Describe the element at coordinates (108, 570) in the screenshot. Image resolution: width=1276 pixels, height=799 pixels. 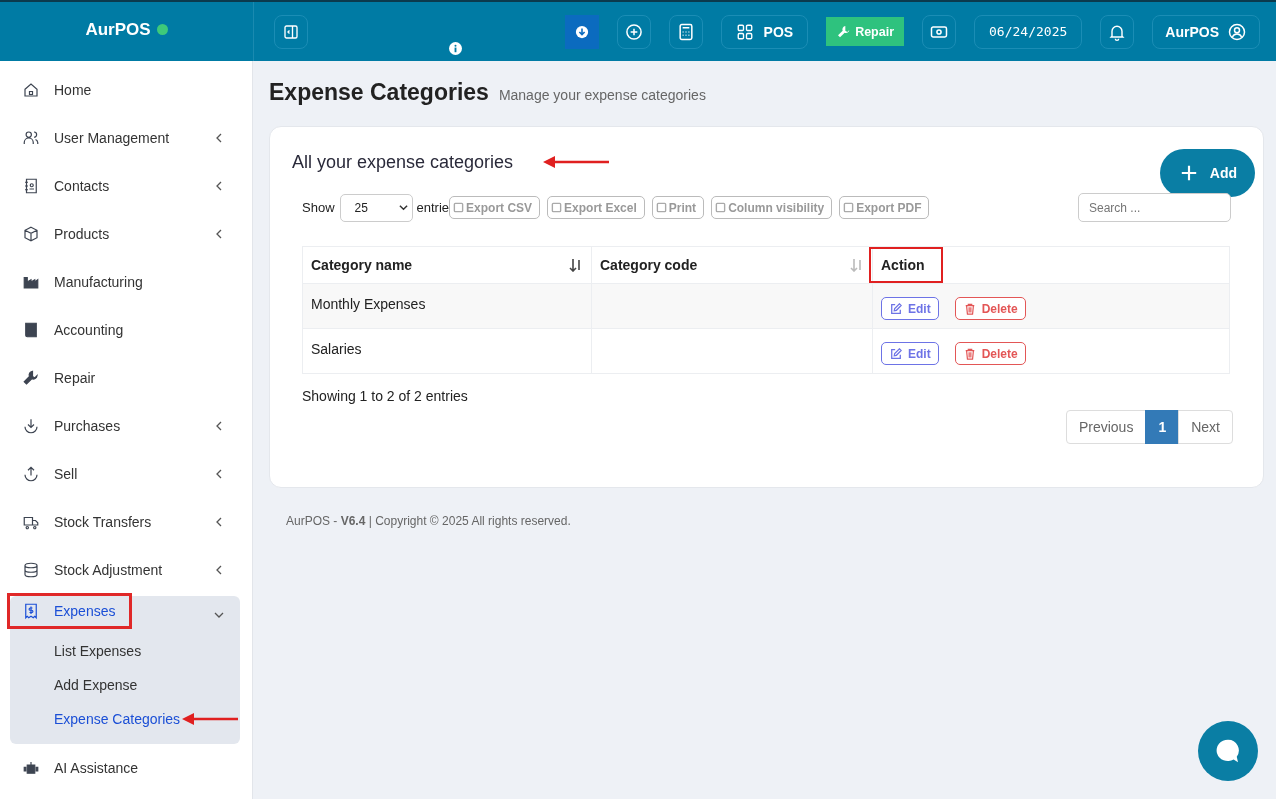
I see `sidebar-item-label: Stock Adjustment` at that location.